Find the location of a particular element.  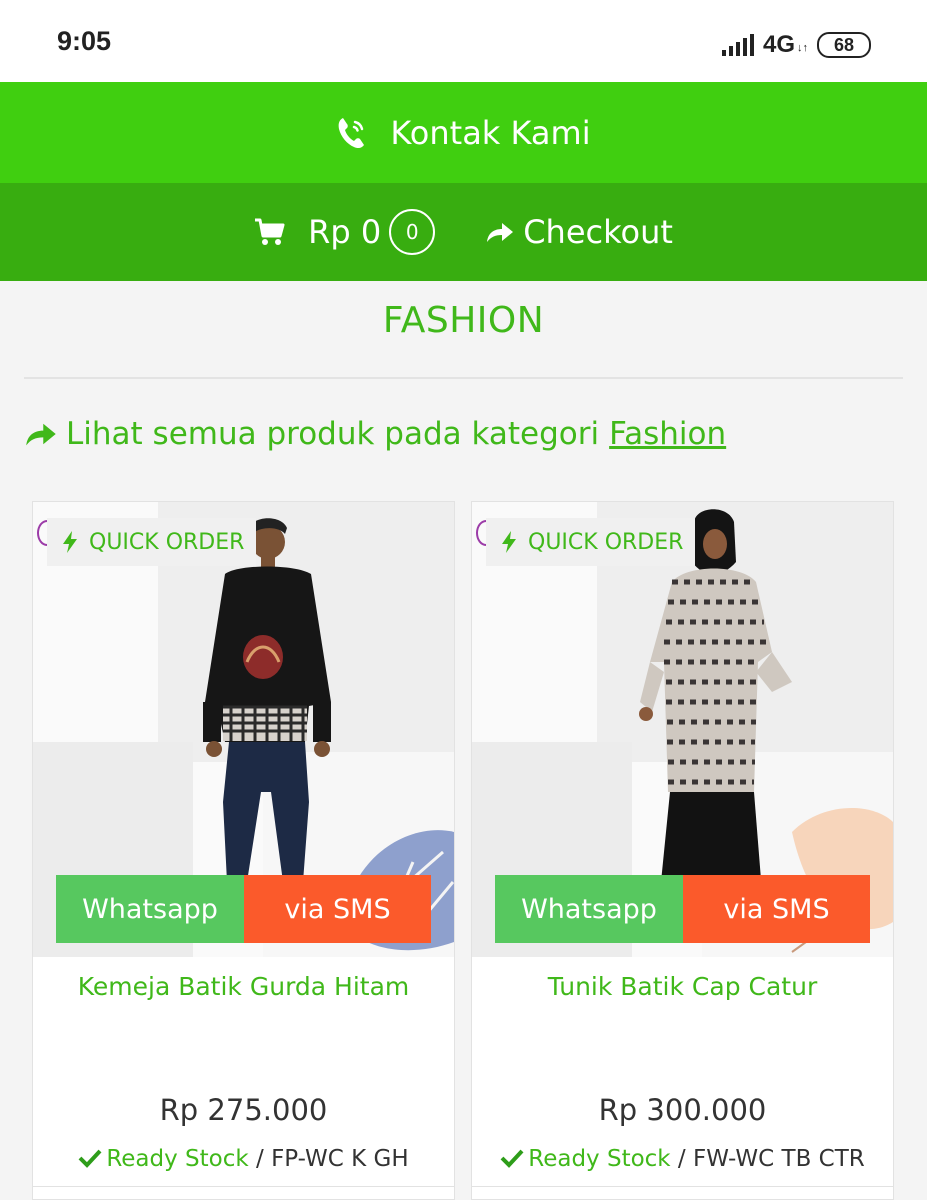

section-title: FASHION is located at coordinates (463, 320).